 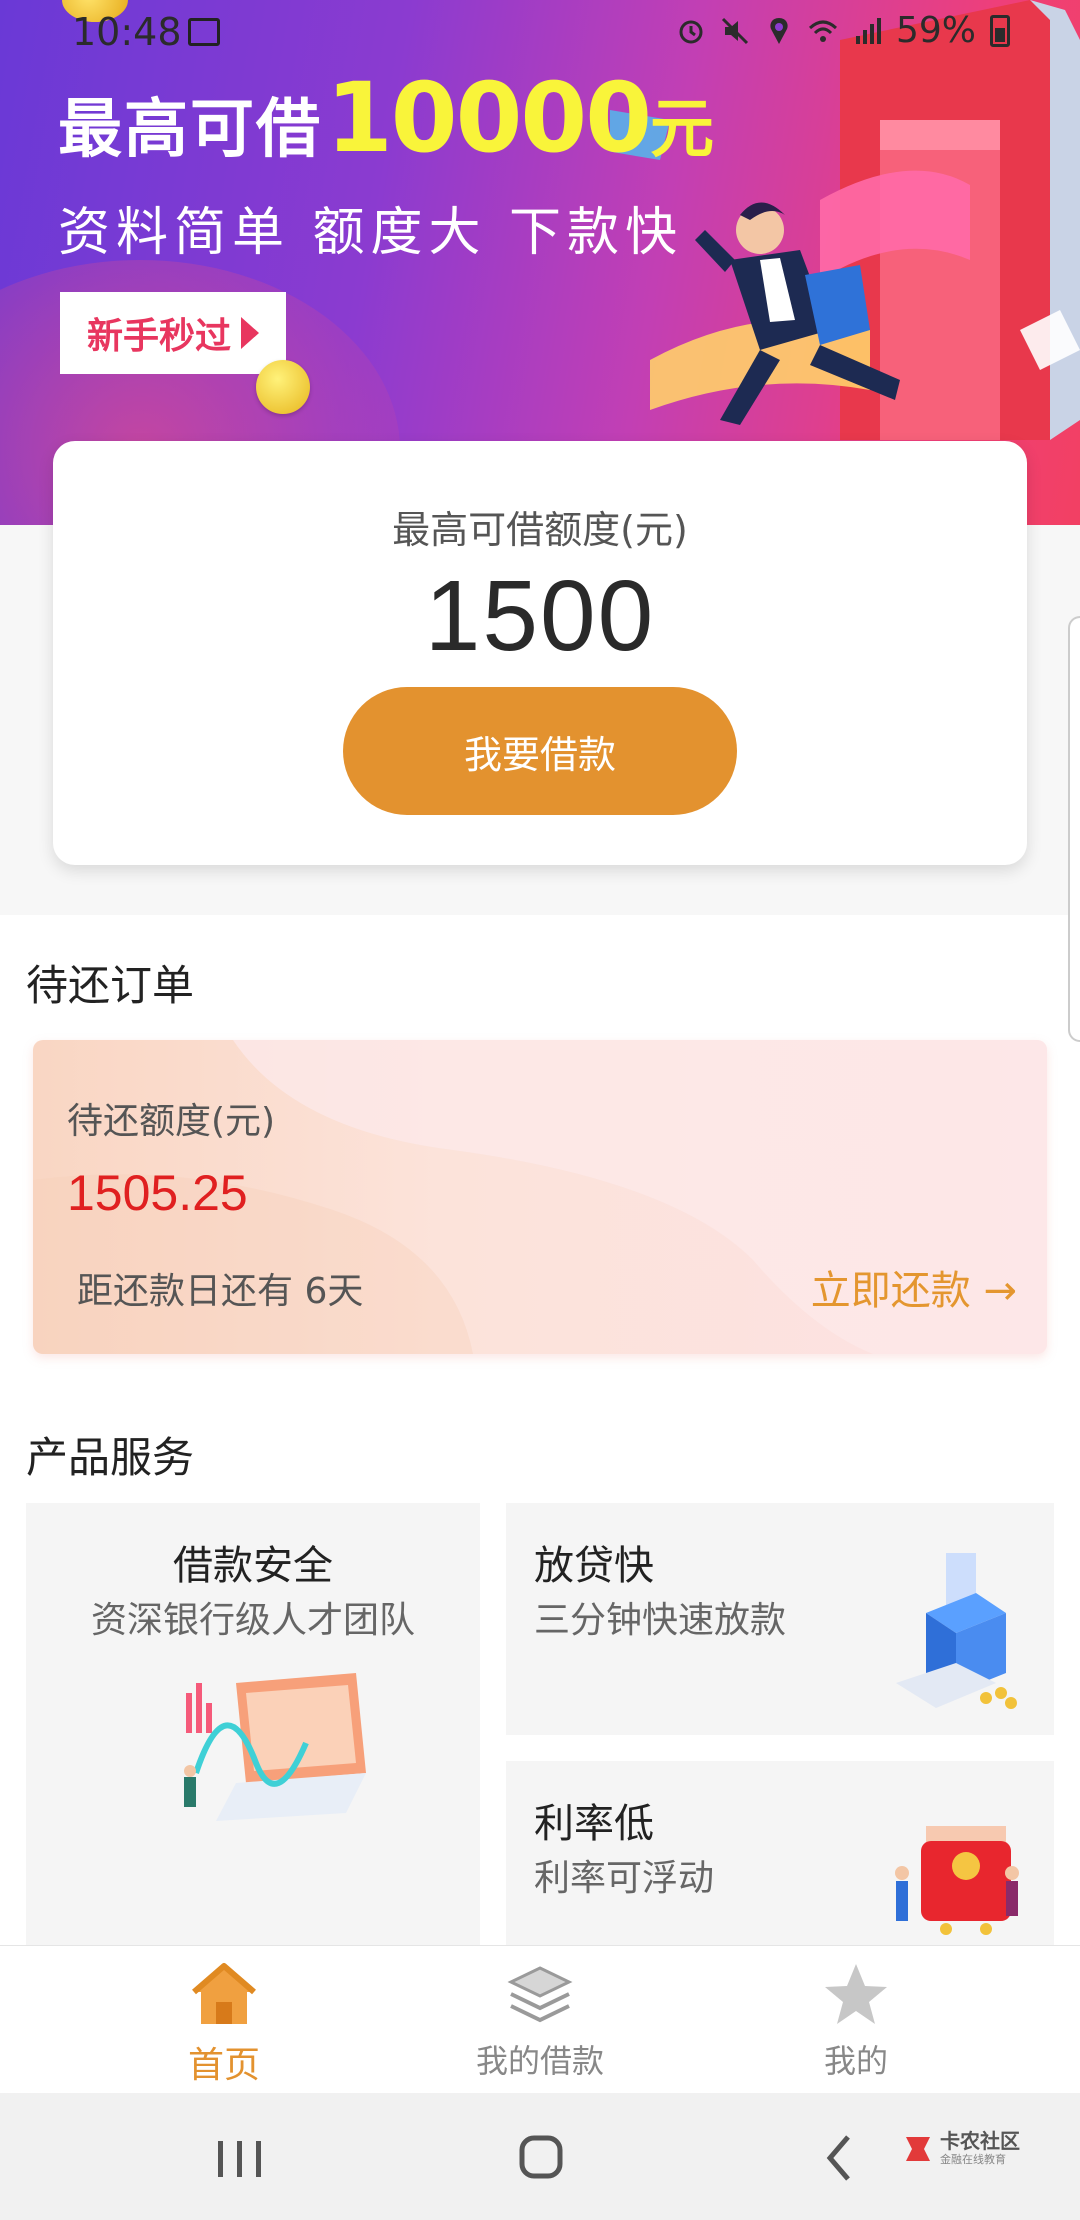 What do you see at coordinates (1074, 829) in the screenshot?
I see `edge-panel-handle` at bounding box center [1074, 829].